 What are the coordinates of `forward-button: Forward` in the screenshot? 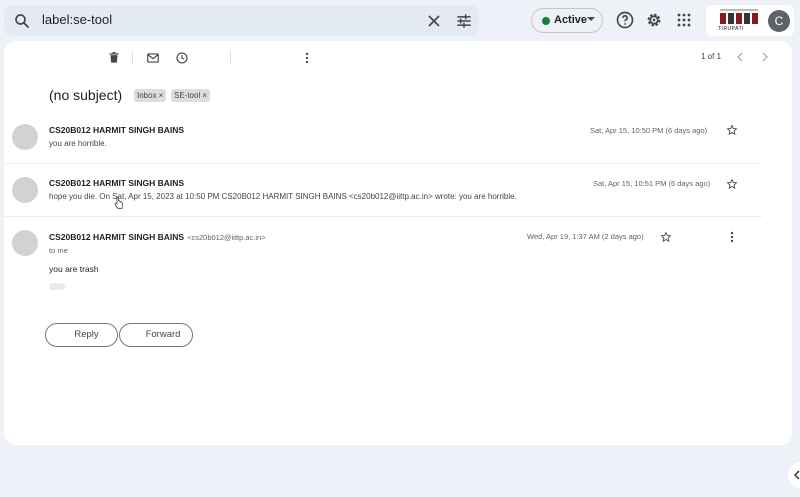 It's located at (156, 335).